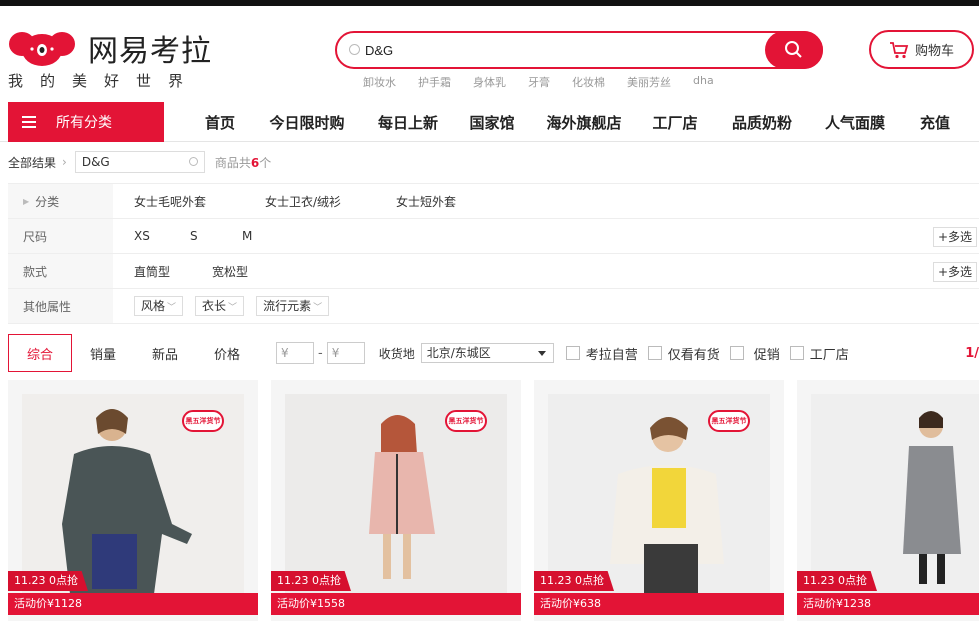  Describe the element at coordinates (935, 122) in the screenshot. I see `nav-link-recharge: 充值` at that location.